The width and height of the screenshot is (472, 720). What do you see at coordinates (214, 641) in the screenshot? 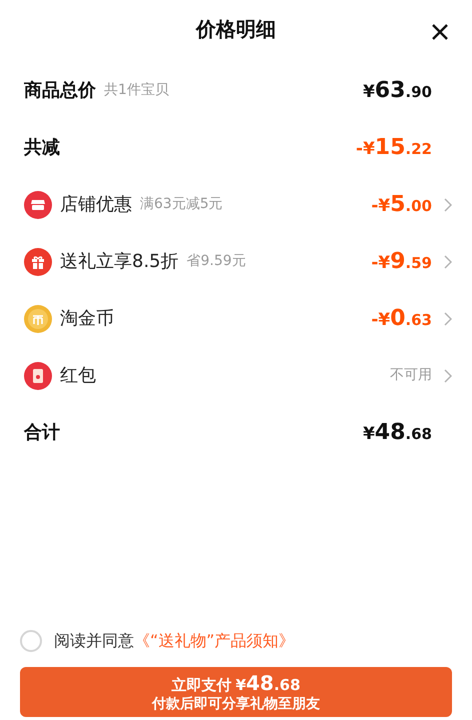
I see `agreement-link: 《“送礼物”产品须知》` at bounding box center [214, 641].